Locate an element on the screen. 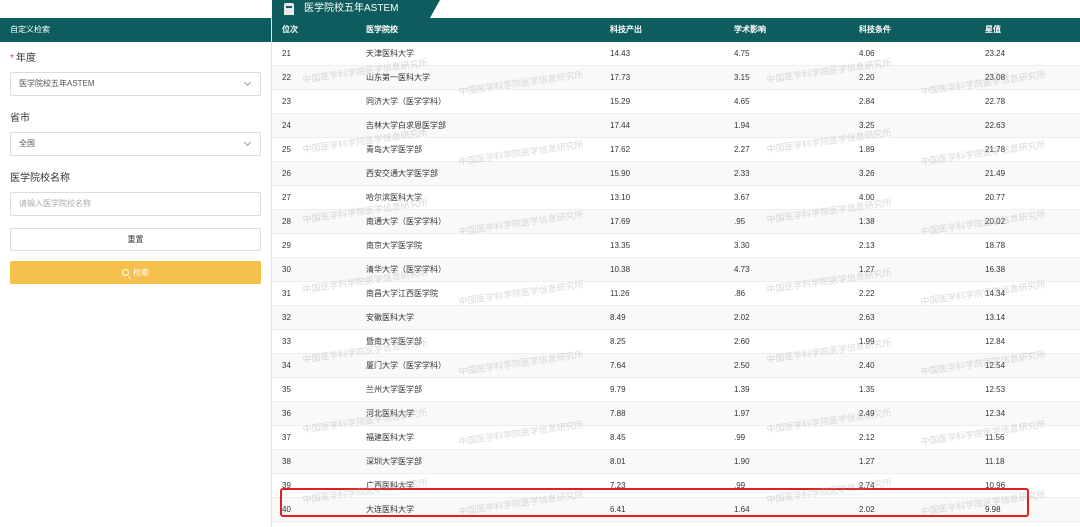  table-row: 21 天津医科大学 14.43 4.75 4.06 23.24 is located at coordinates (676, 54).